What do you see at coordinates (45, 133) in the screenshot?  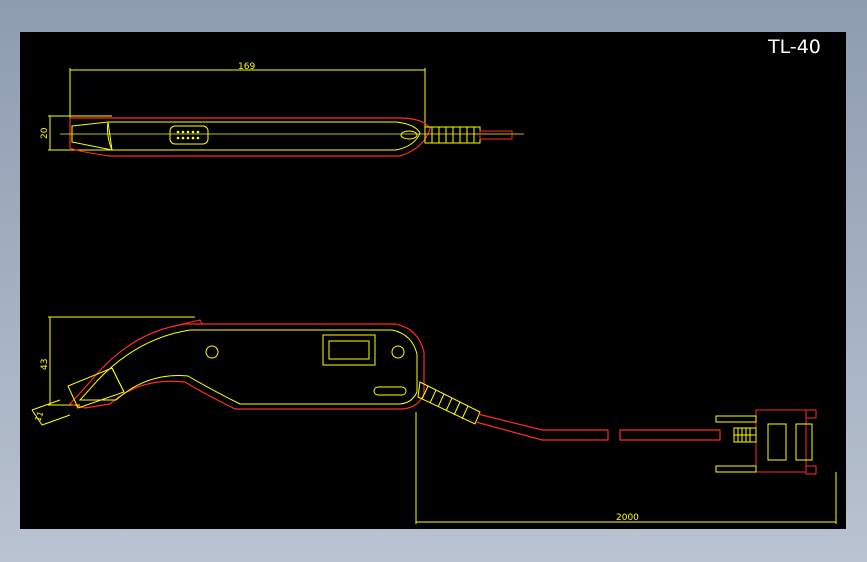 I see `dim-top-height: 20` at bounding box center [45, 133].